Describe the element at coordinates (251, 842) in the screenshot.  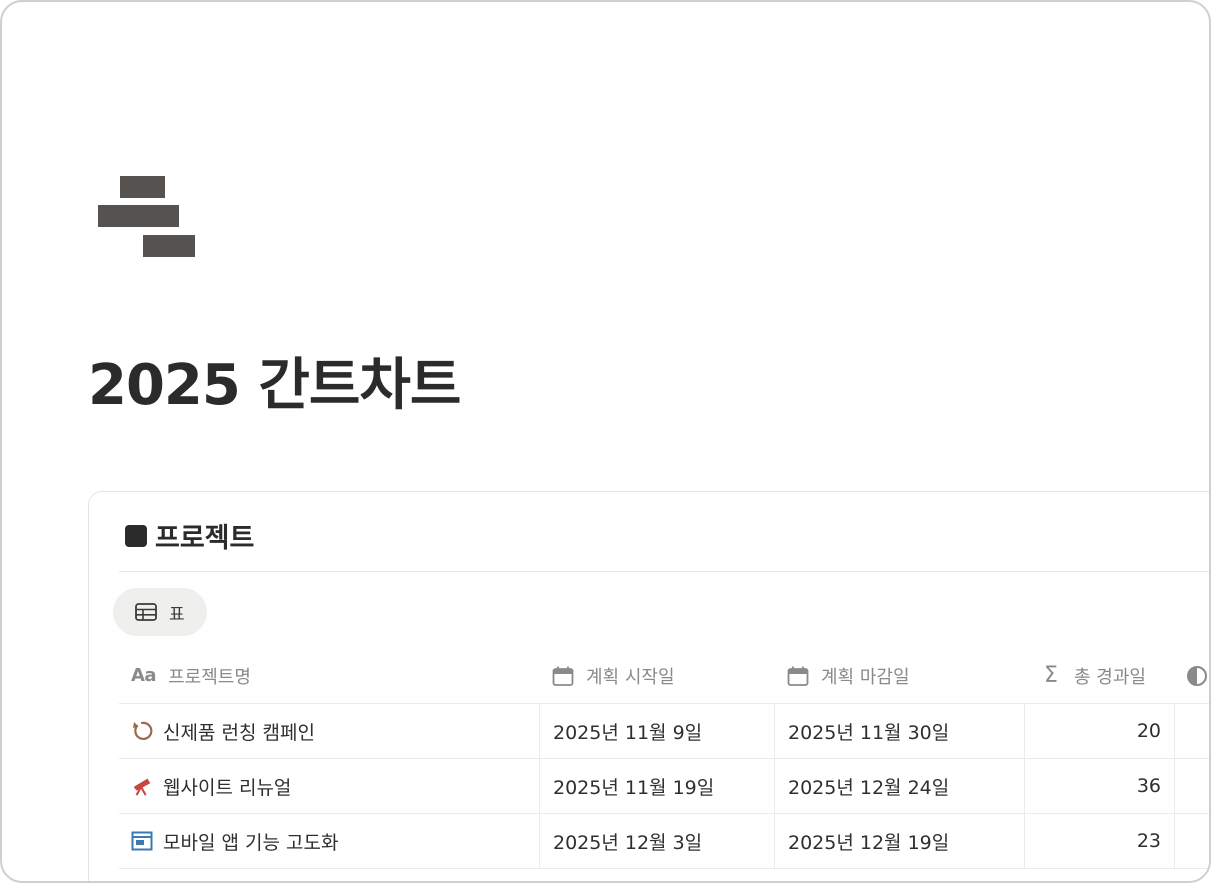
I see `row-name: 모바일 앱 기능 고도화` at that location.